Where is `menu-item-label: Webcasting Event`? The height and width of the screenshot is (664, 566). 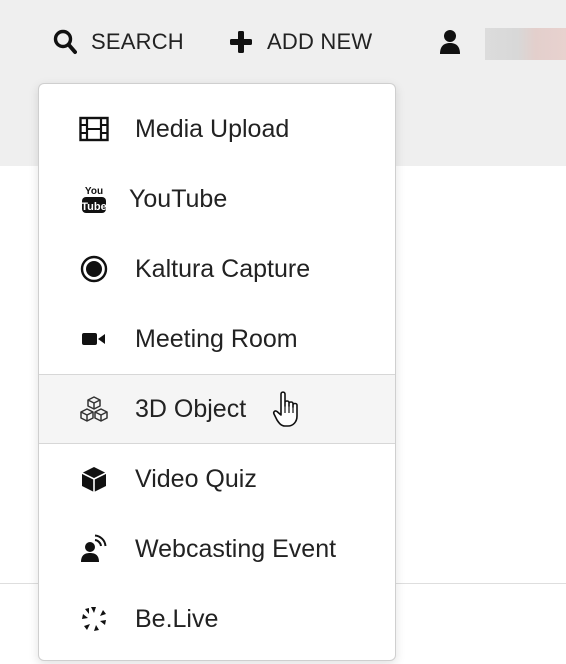
menu-item-label: Webcasting Event is located at coordinates (236, 548).